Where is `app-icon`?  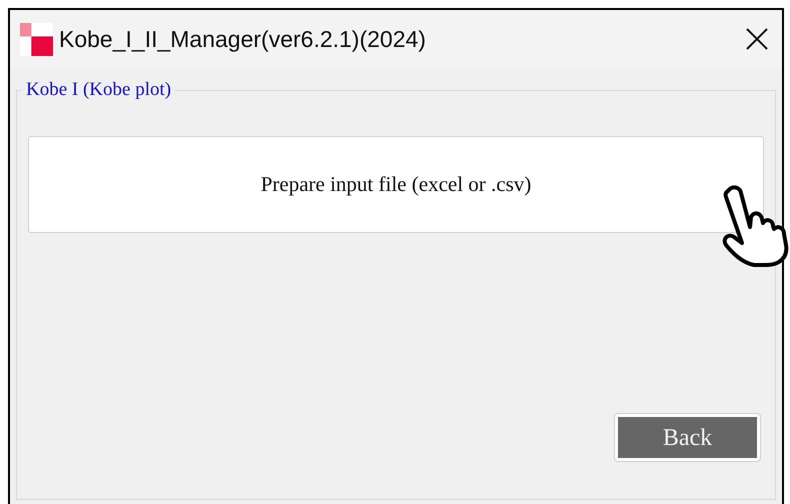
app-icon is located at coordinates (36, 39).